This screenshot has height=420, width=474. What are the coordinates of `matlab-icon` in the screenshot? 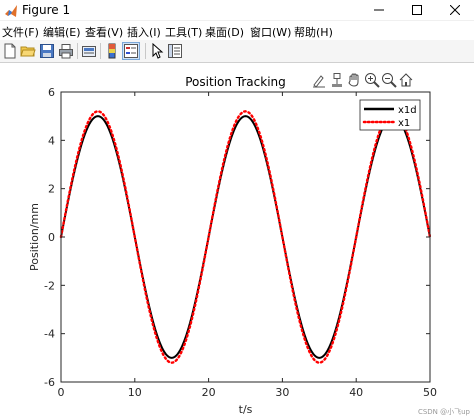 It's located at (11, 12).